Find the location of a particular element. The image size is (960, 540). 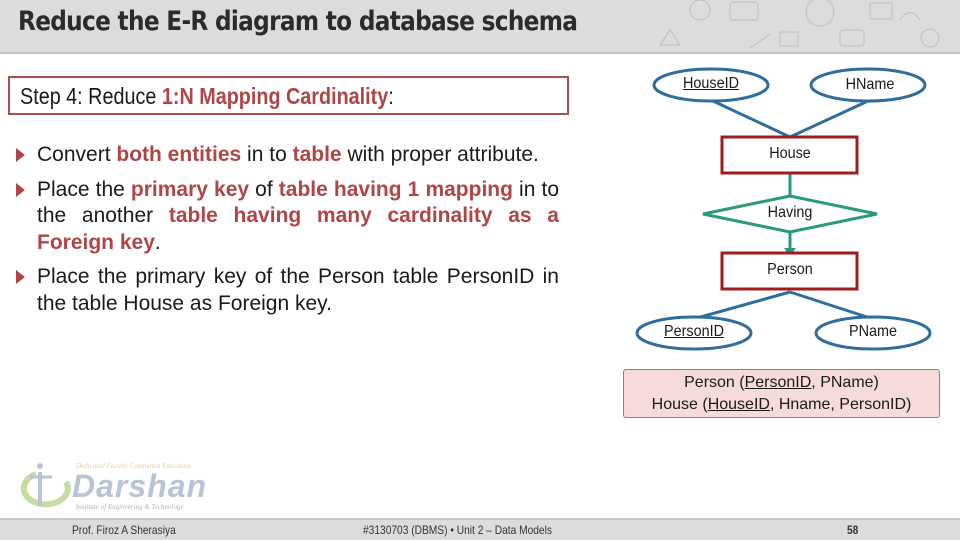

connector-hname-house is located at coordinates (829, 119).